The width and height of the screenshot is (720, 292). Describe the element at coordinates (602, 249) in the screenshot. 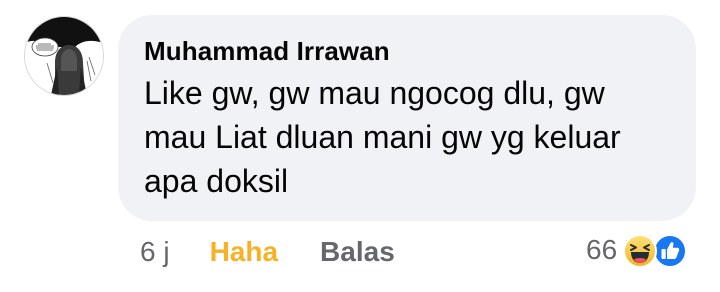

I see `reaction-count: 66` at that location.